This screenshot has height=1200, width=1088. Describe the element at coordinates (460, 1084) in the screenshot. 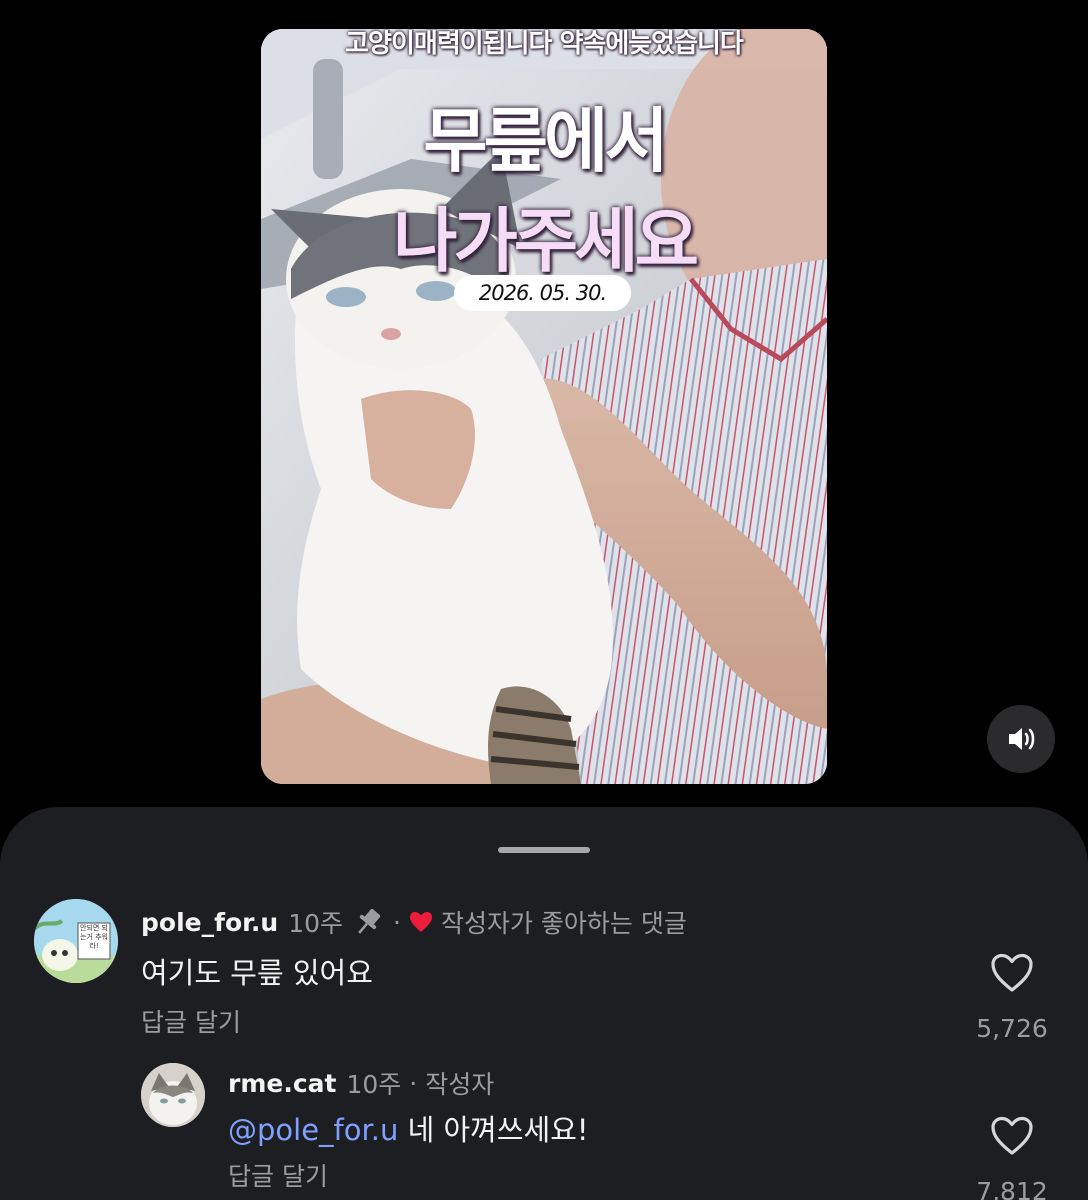

I see `author-badge: 작성자` at that location.